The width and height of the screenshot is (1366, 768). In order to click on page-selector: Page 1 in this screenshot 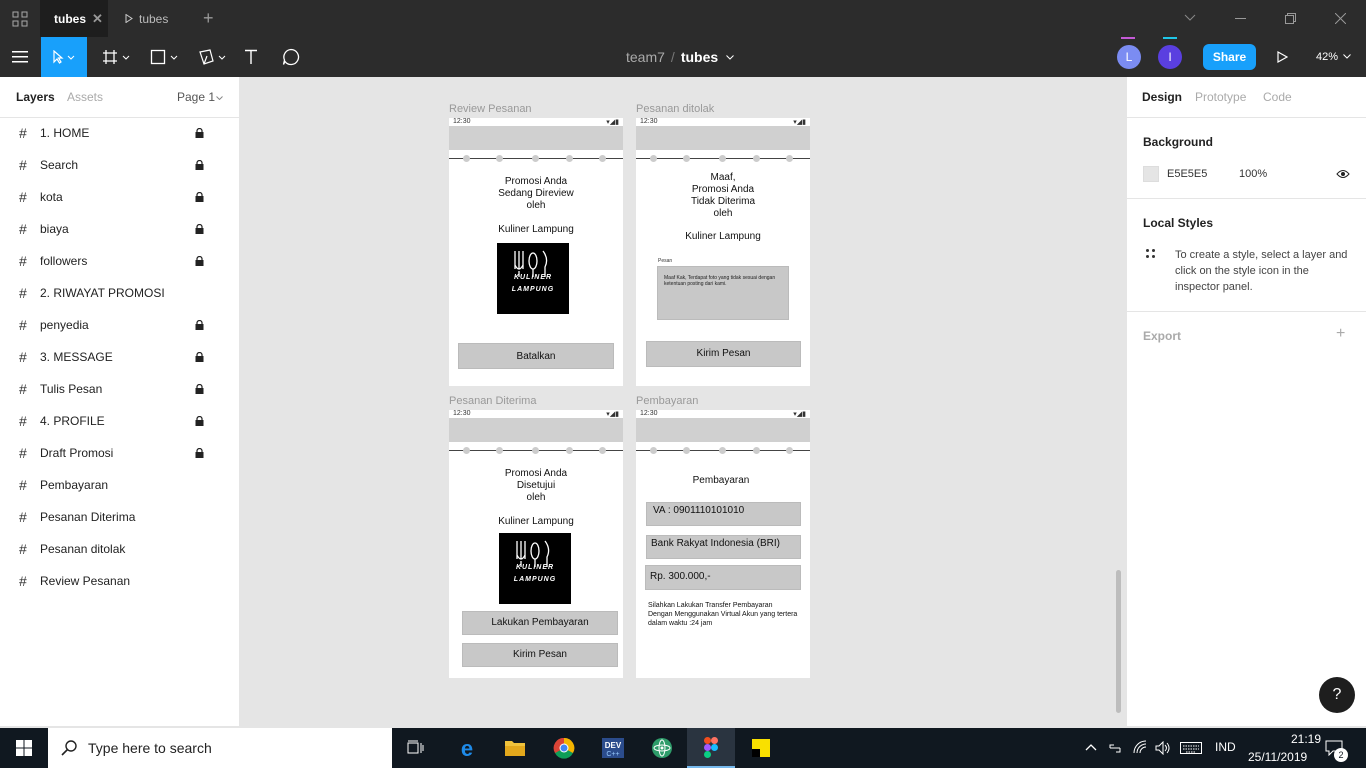, I will do `click(196, 97)`.